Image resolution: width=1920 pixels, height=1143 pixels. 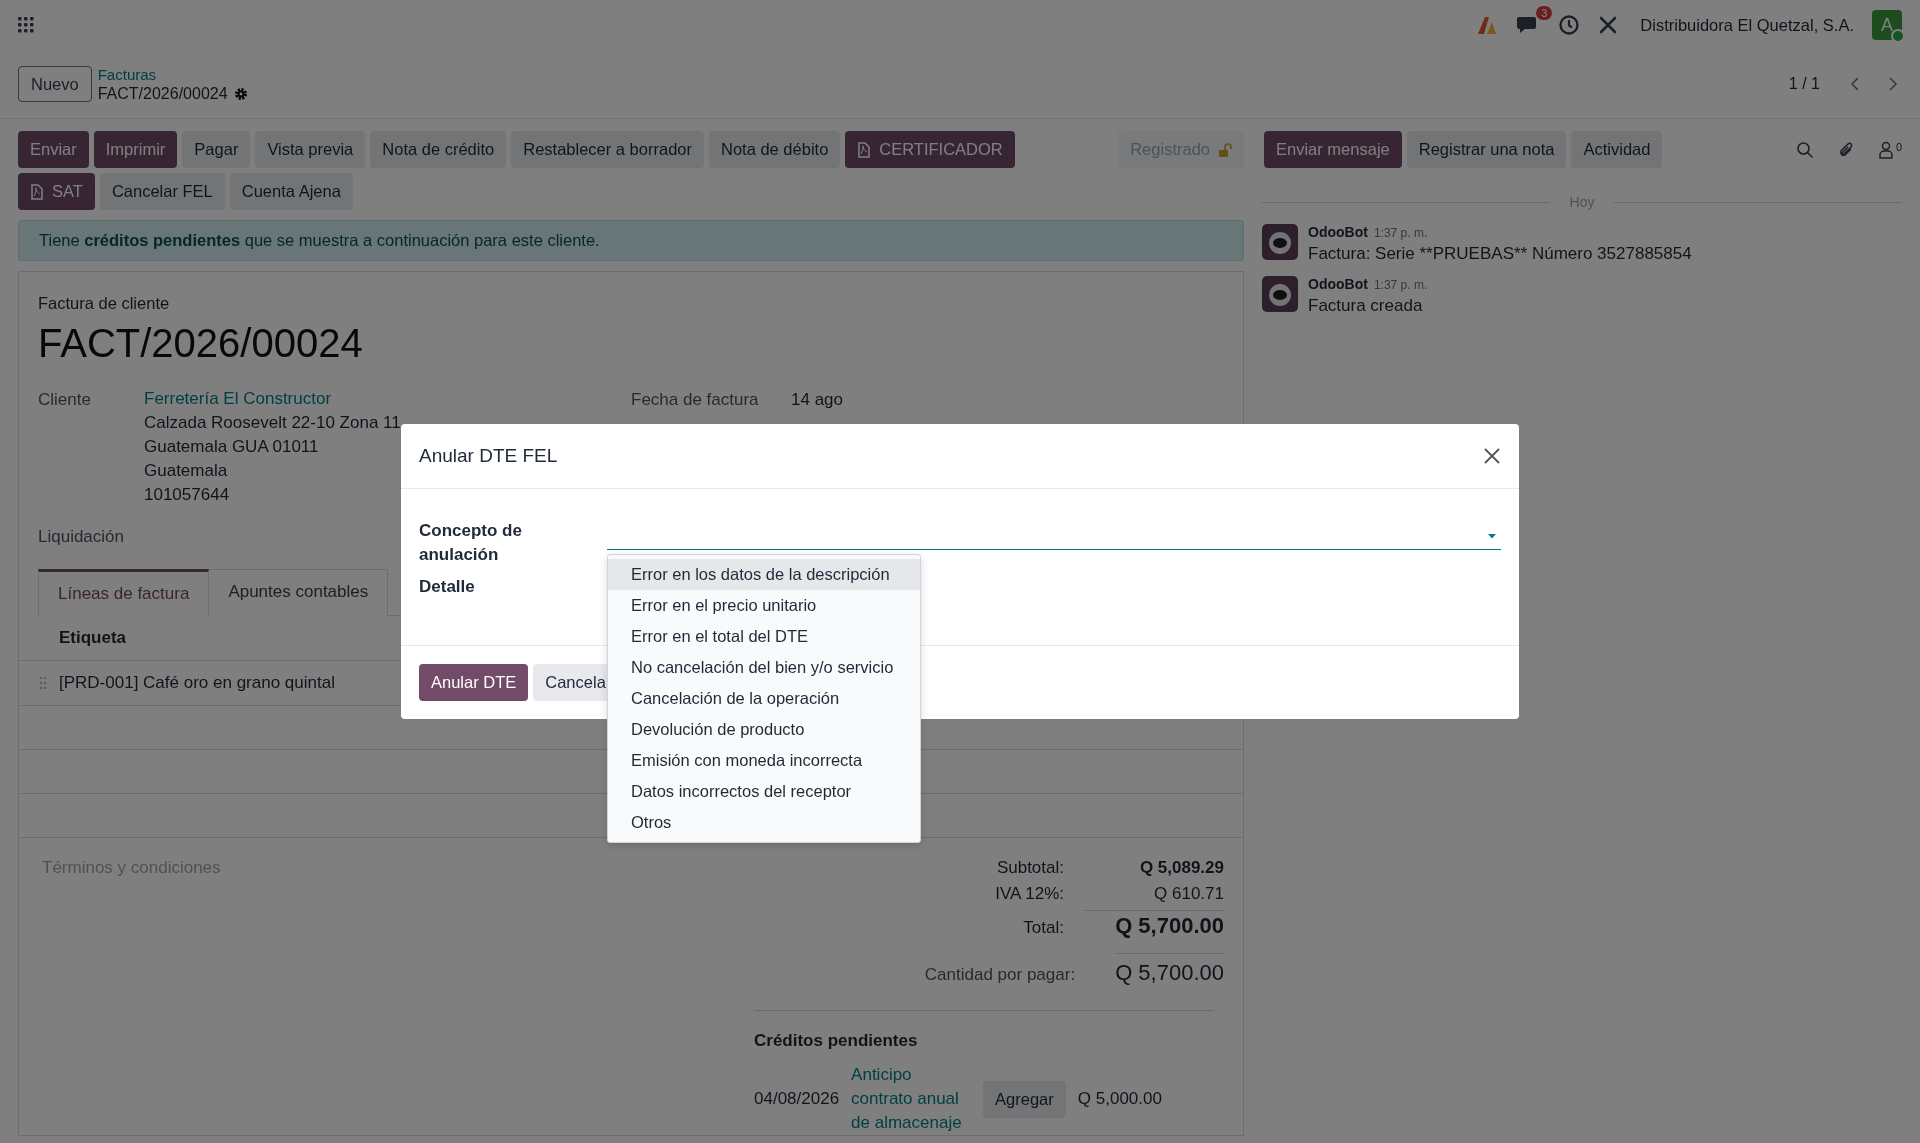 What do you see at coordinates (911, 1099) in the screenshot?
I see `credit-link: Anticipo contrato anual de almacenaje` at bounding box center [911, 1099].